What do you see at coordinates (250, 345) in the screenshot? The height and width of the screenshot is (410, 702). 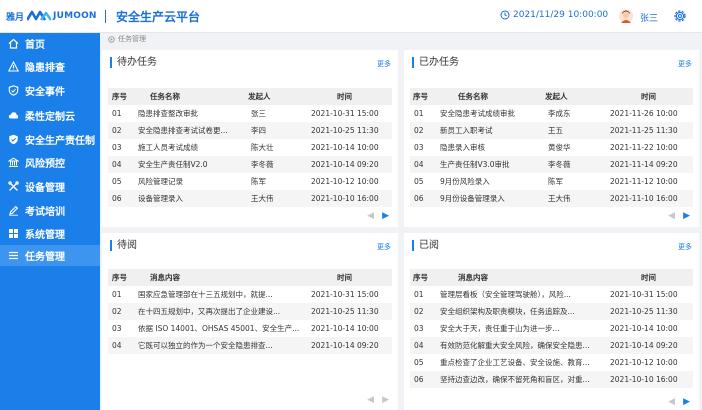 I see `table-row: 04 它既可以独立的作为一个安全隐患排查... 2021-10-14 09:20` at bounding box center [250, 345].